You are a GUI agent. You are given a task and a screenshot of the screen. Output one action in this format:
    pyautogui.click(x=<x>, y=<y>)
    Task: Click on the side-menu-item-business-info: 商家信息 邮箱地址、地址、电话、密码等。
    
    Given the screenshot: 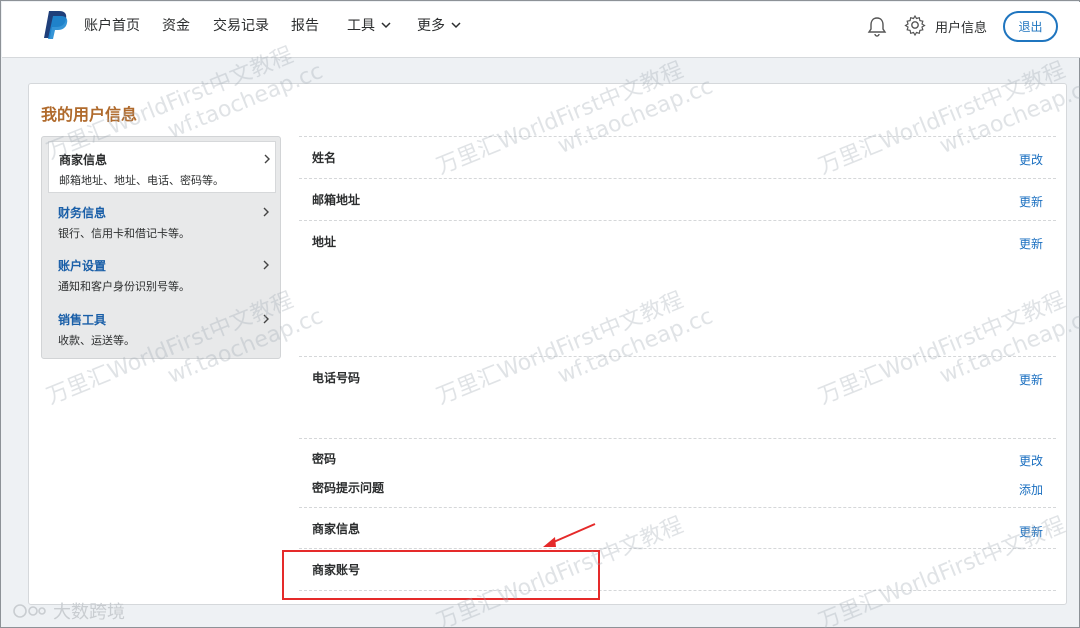 What is the action you would take?
    pyautogui.click(x=162, y=167)
    